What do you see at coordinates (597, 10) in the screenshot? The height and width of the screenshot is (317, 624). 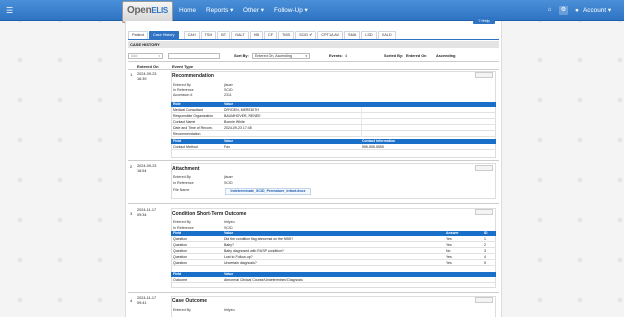 I see `account-menu: Account ▾` at bounding box center [597, 10].